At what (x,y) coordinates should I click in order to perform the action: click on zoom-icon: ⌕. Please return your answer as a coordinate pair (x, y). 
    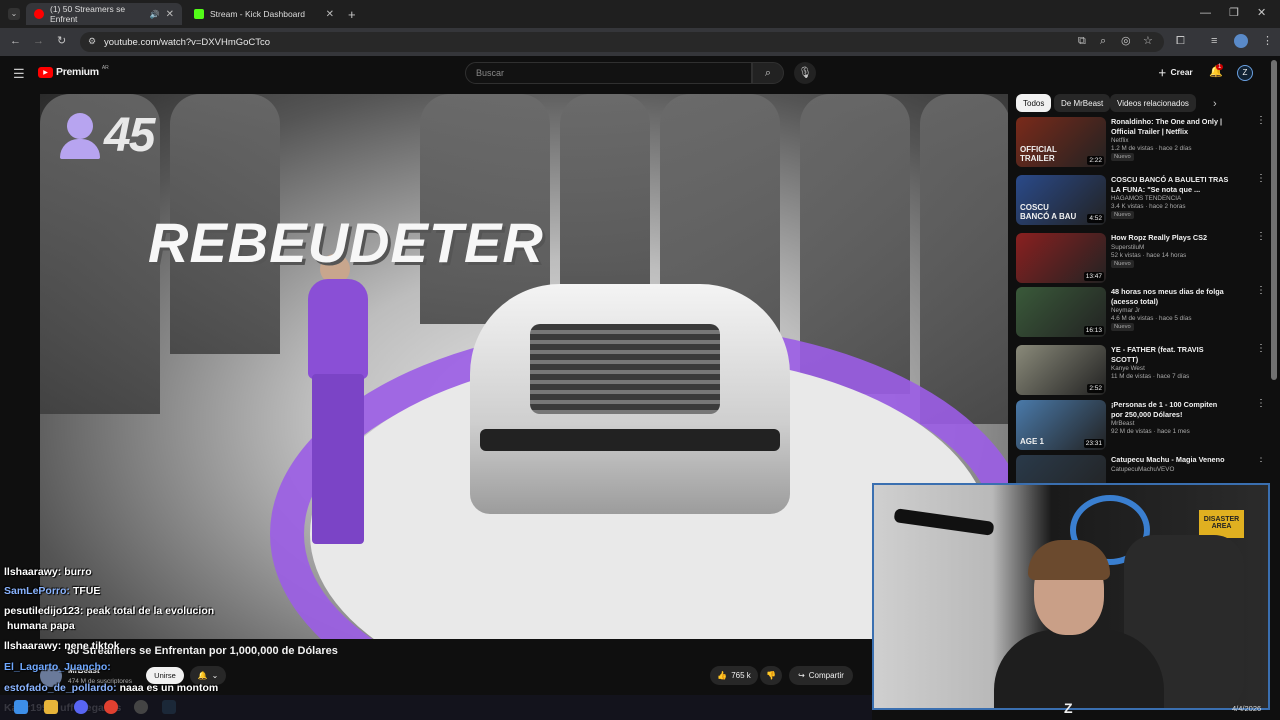
    Looking at the image, I should click on (1103, 41).